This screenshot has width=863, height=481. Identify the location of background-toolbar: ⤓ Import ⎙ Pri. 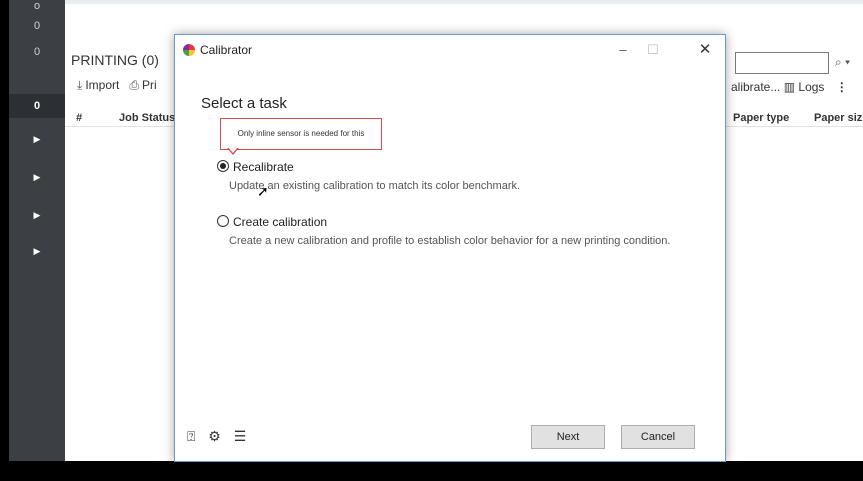
(117, 85).